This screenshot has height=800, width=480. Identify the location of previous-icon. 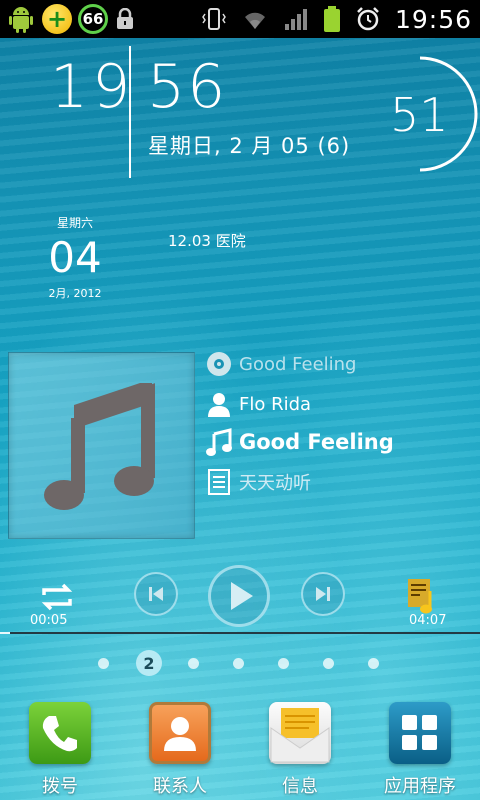
(156, 594).